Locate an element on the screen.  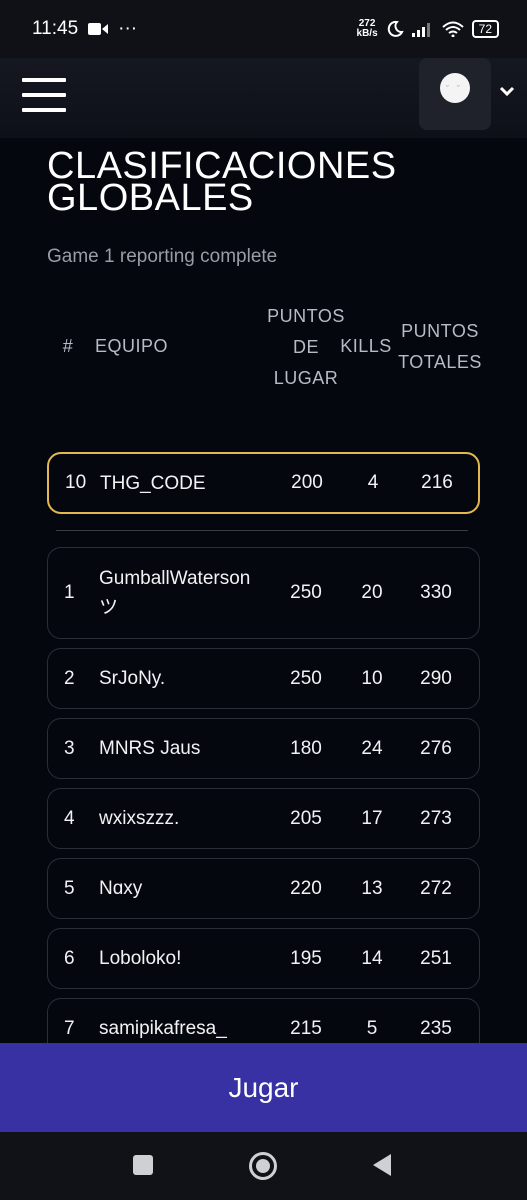
total-points: 251 is located at coordinates (436, 958).